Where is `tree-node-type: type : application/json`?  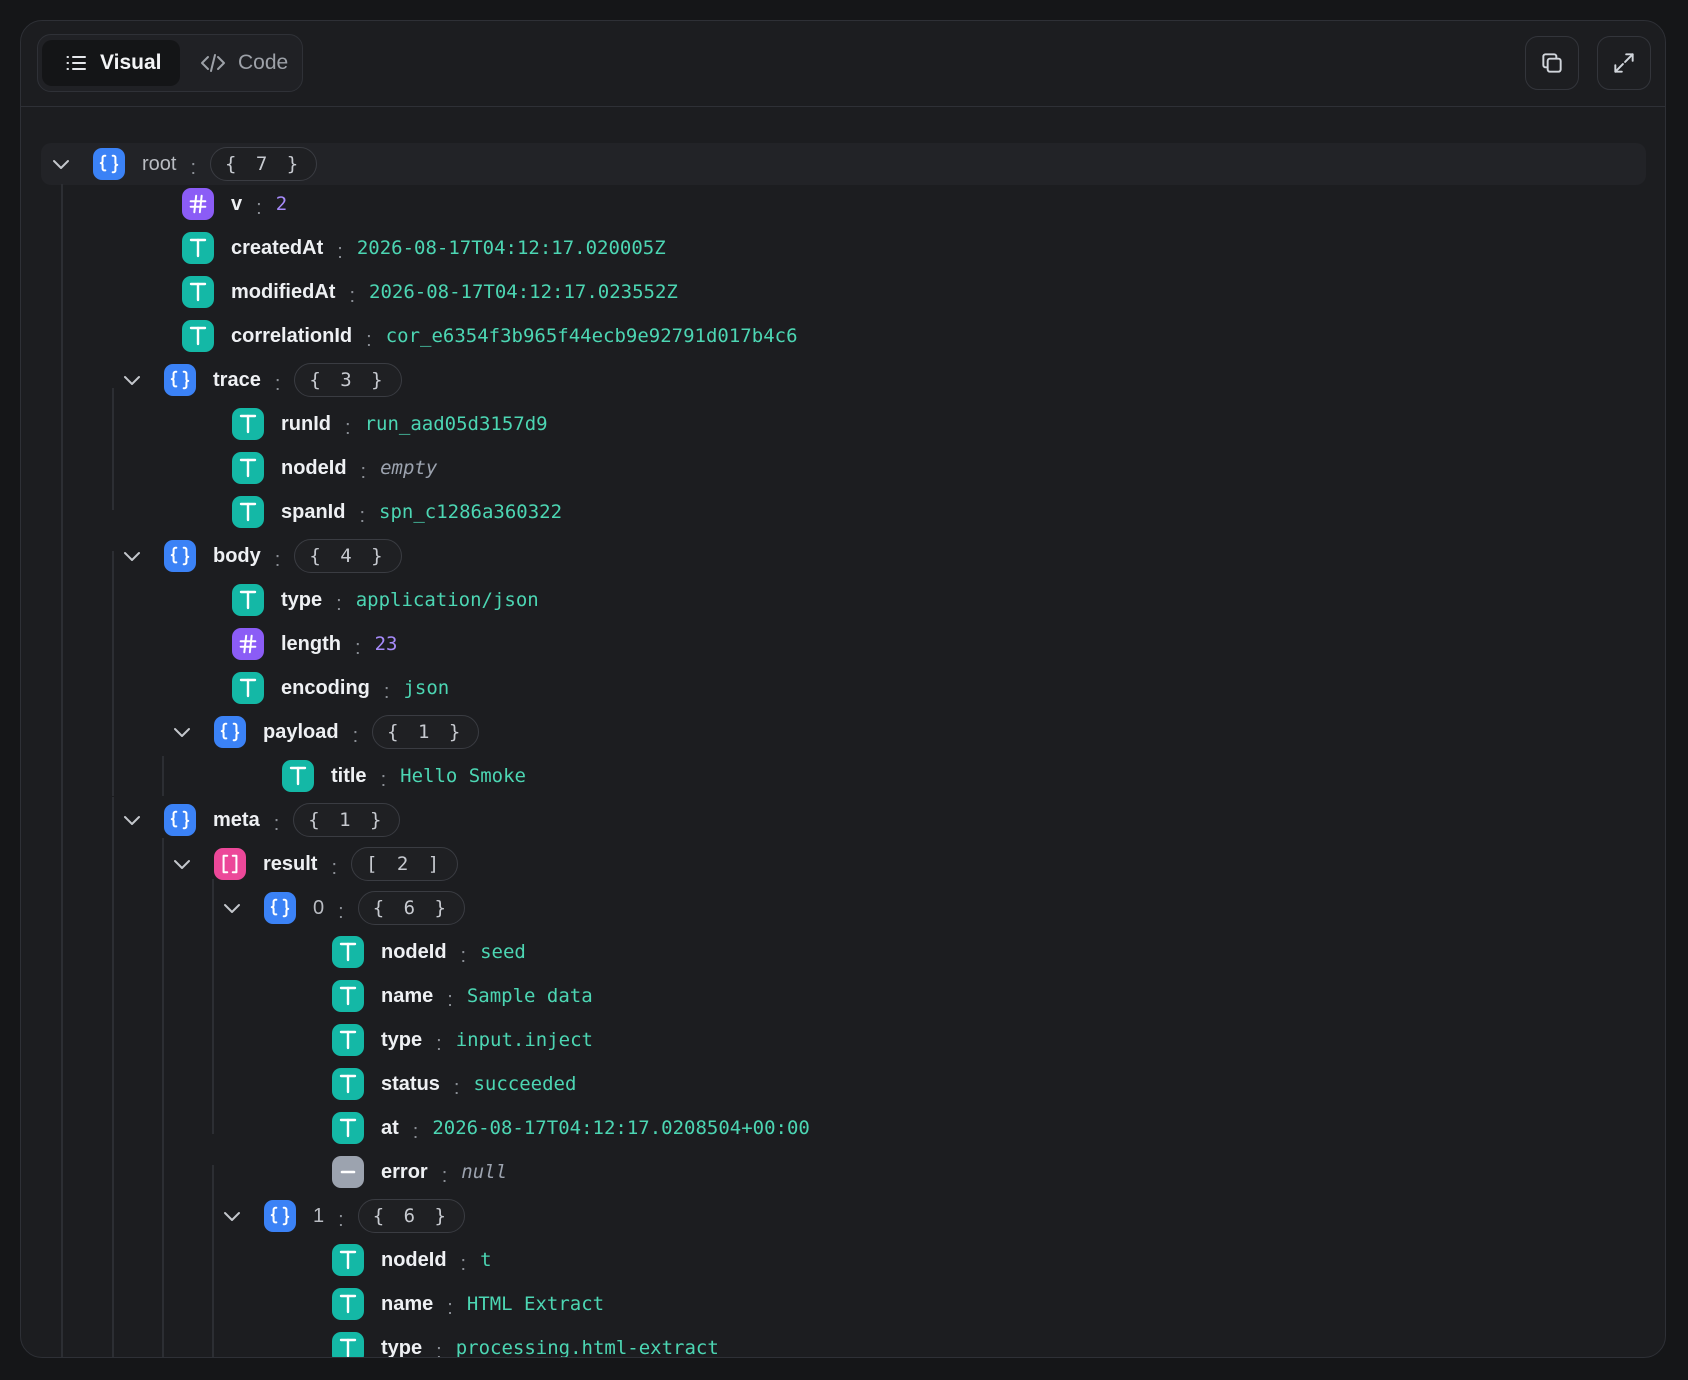 tree-node-type: type : application/json is located at coordinates (385, 600).